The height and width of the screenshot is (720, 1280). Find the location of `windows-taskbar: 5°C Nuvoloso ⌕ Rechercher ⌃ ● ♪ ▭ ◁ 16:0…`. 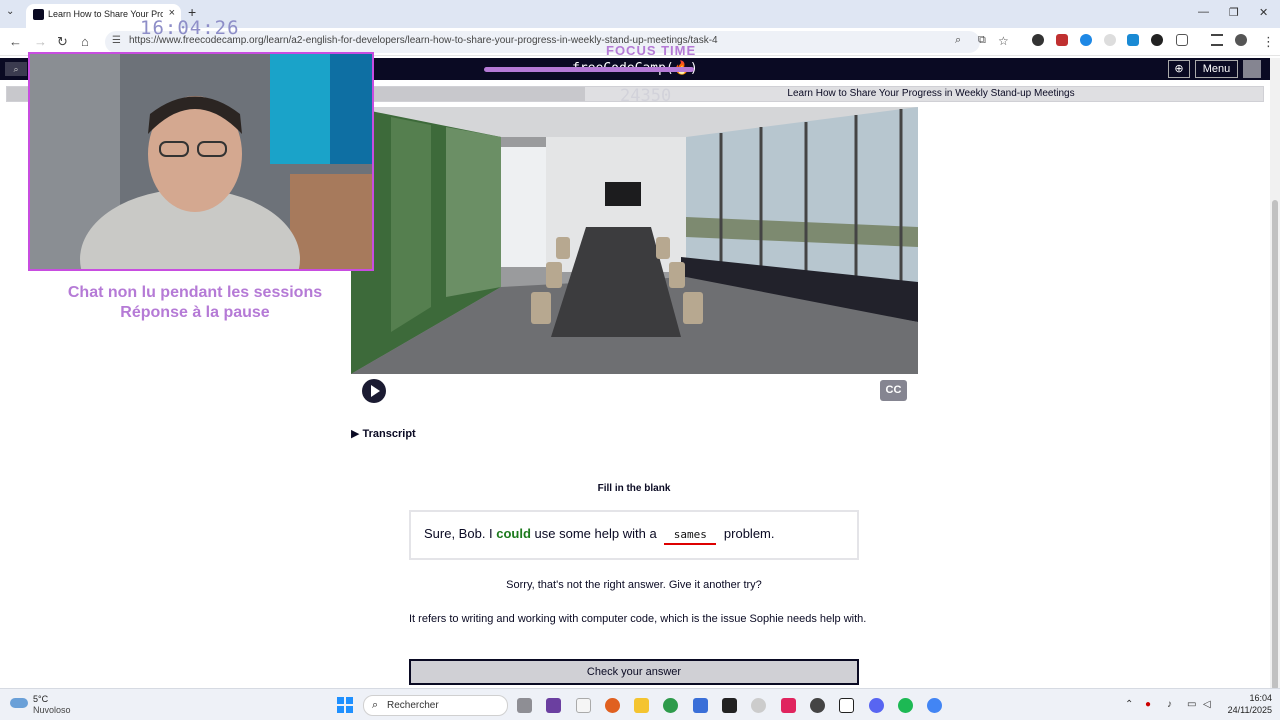

windows-taskbar: 5°C Nuvoloso ⌕ Rechercher ⌃ ● ♪ ▭ ◁ 16:0… is located at coordinates (640, 704).